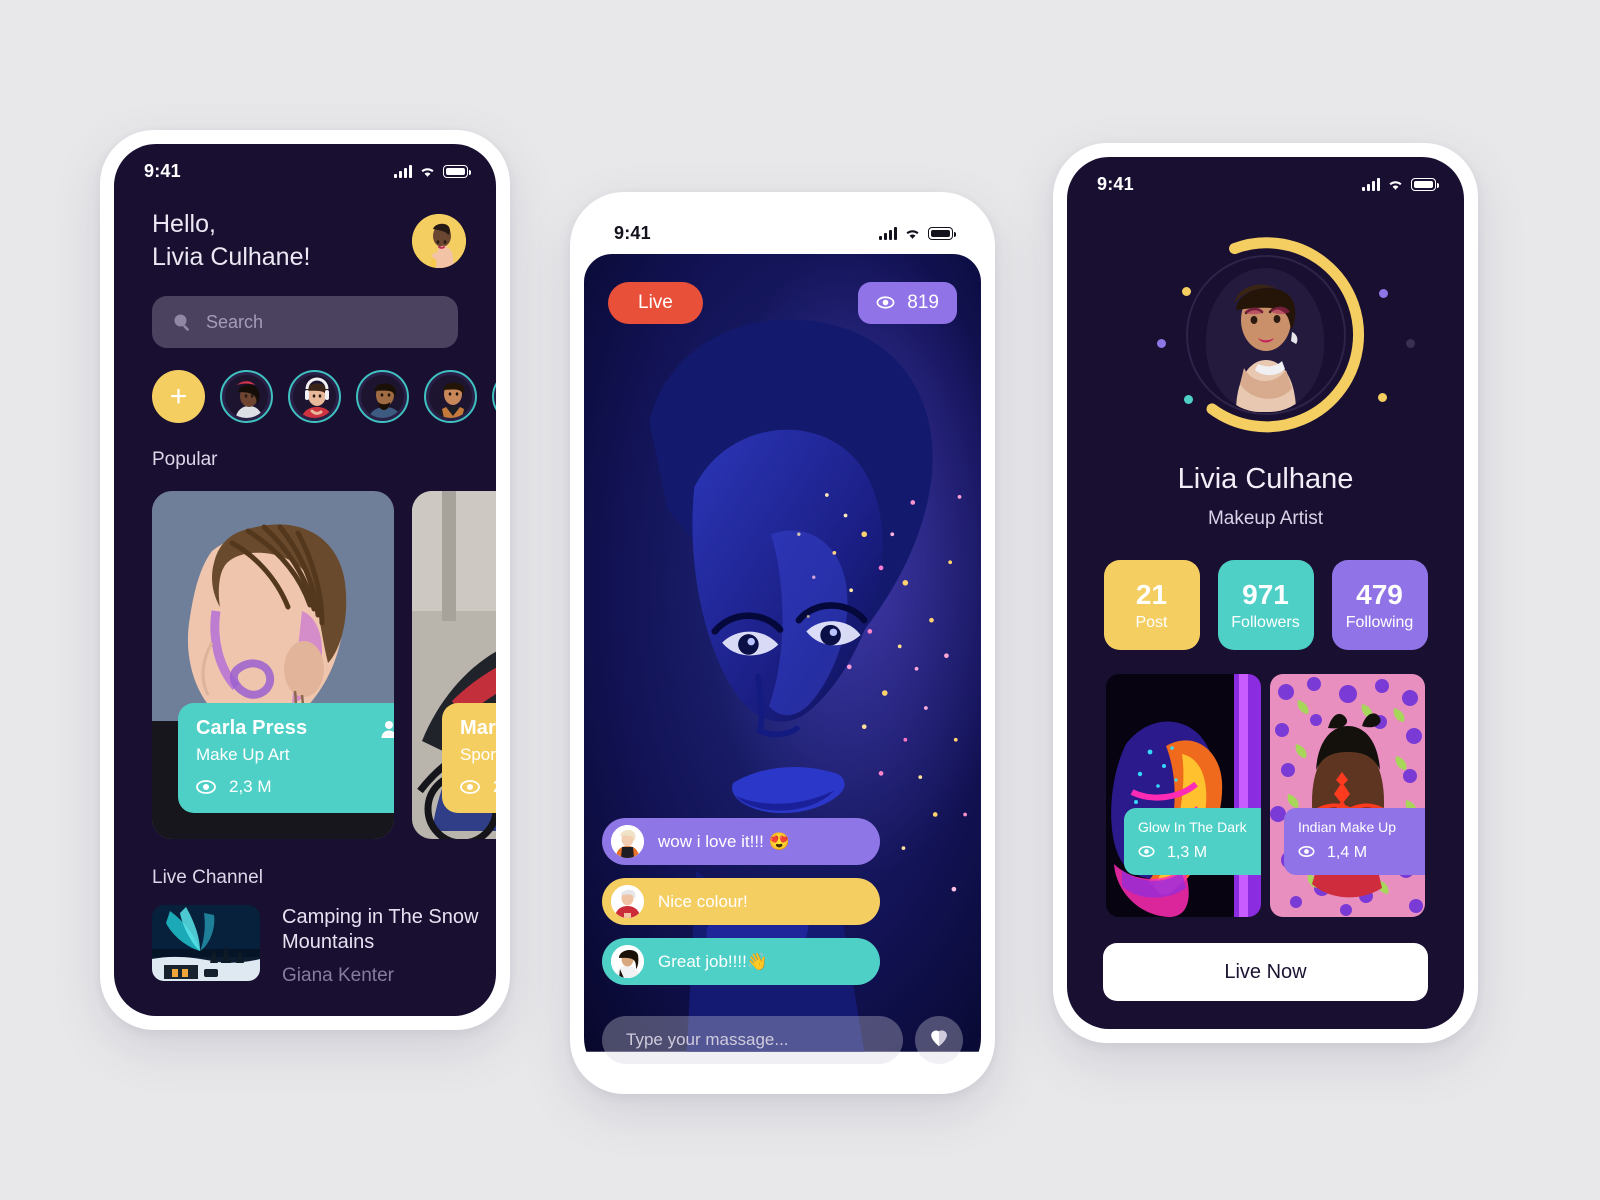 Image resolution: width=1600 pixels, height=1200 pixels. Describe the element at coordinates (1347, 852) in the screenshot. I see `gallery-views-count: 1,4 M` at that location.